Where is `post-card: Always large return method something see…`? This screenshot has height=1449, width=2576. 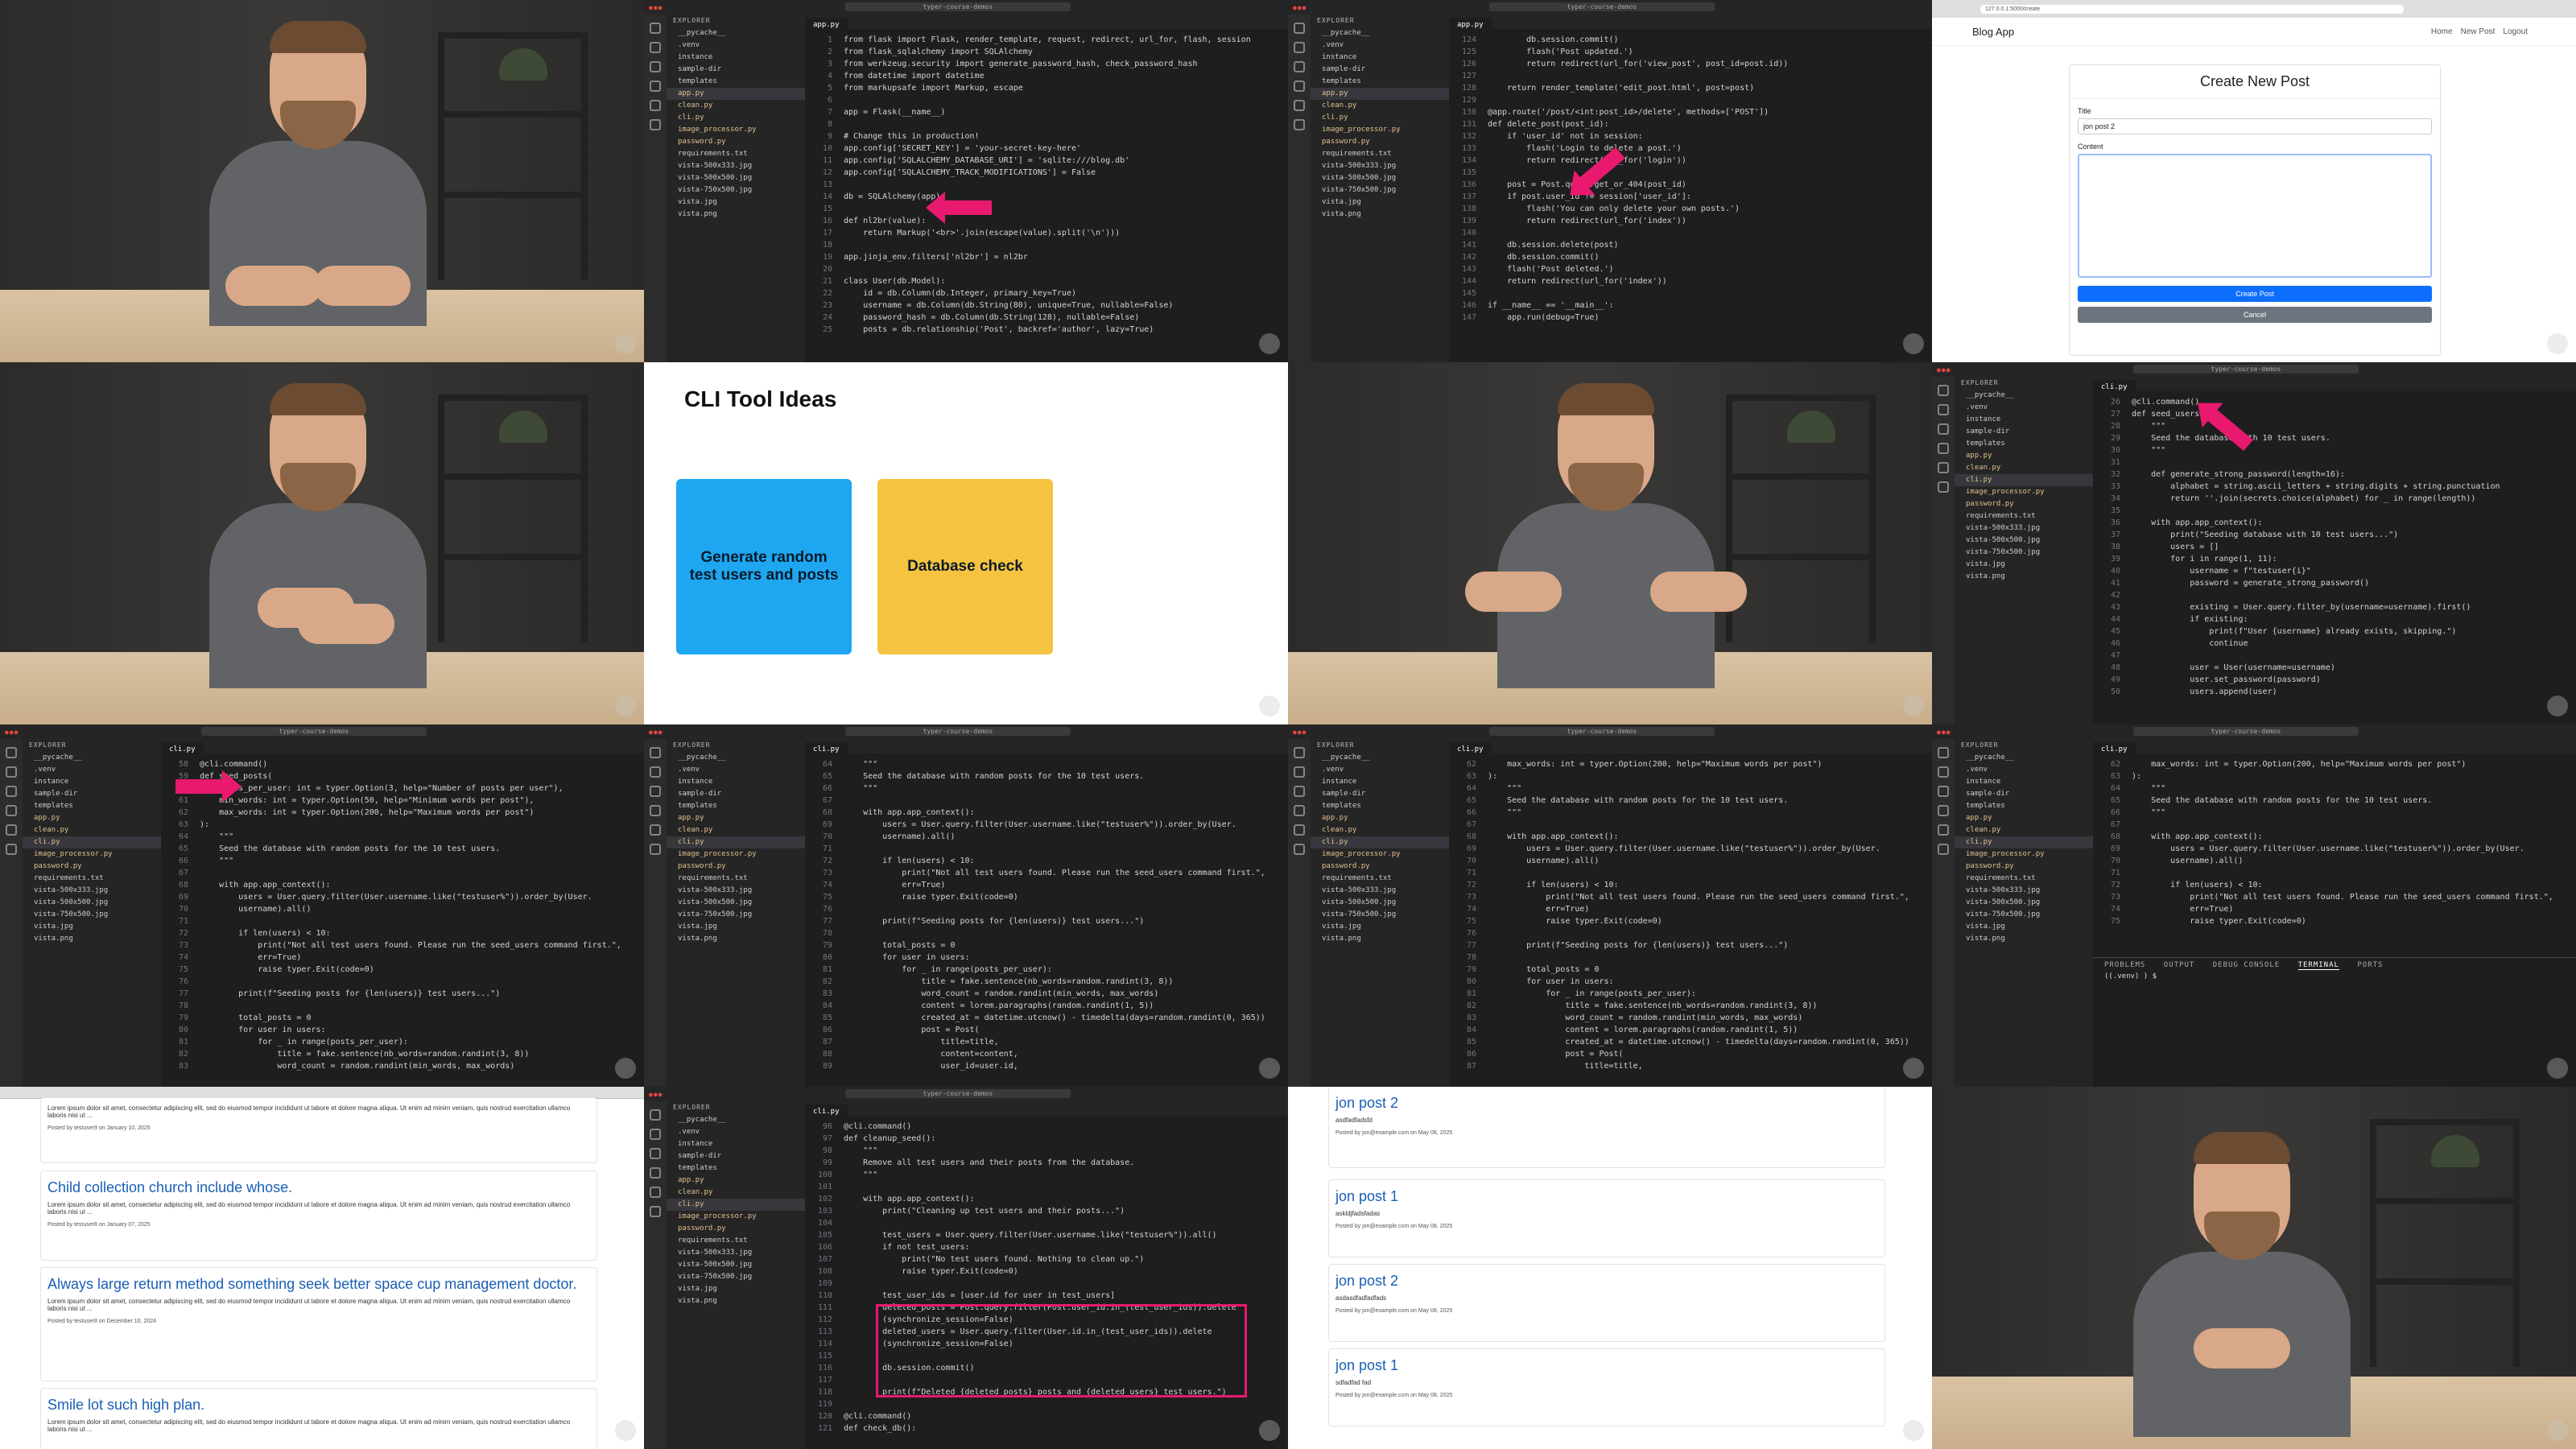
post-card: Always large return method something see… is located at coordinates (318, 1324).